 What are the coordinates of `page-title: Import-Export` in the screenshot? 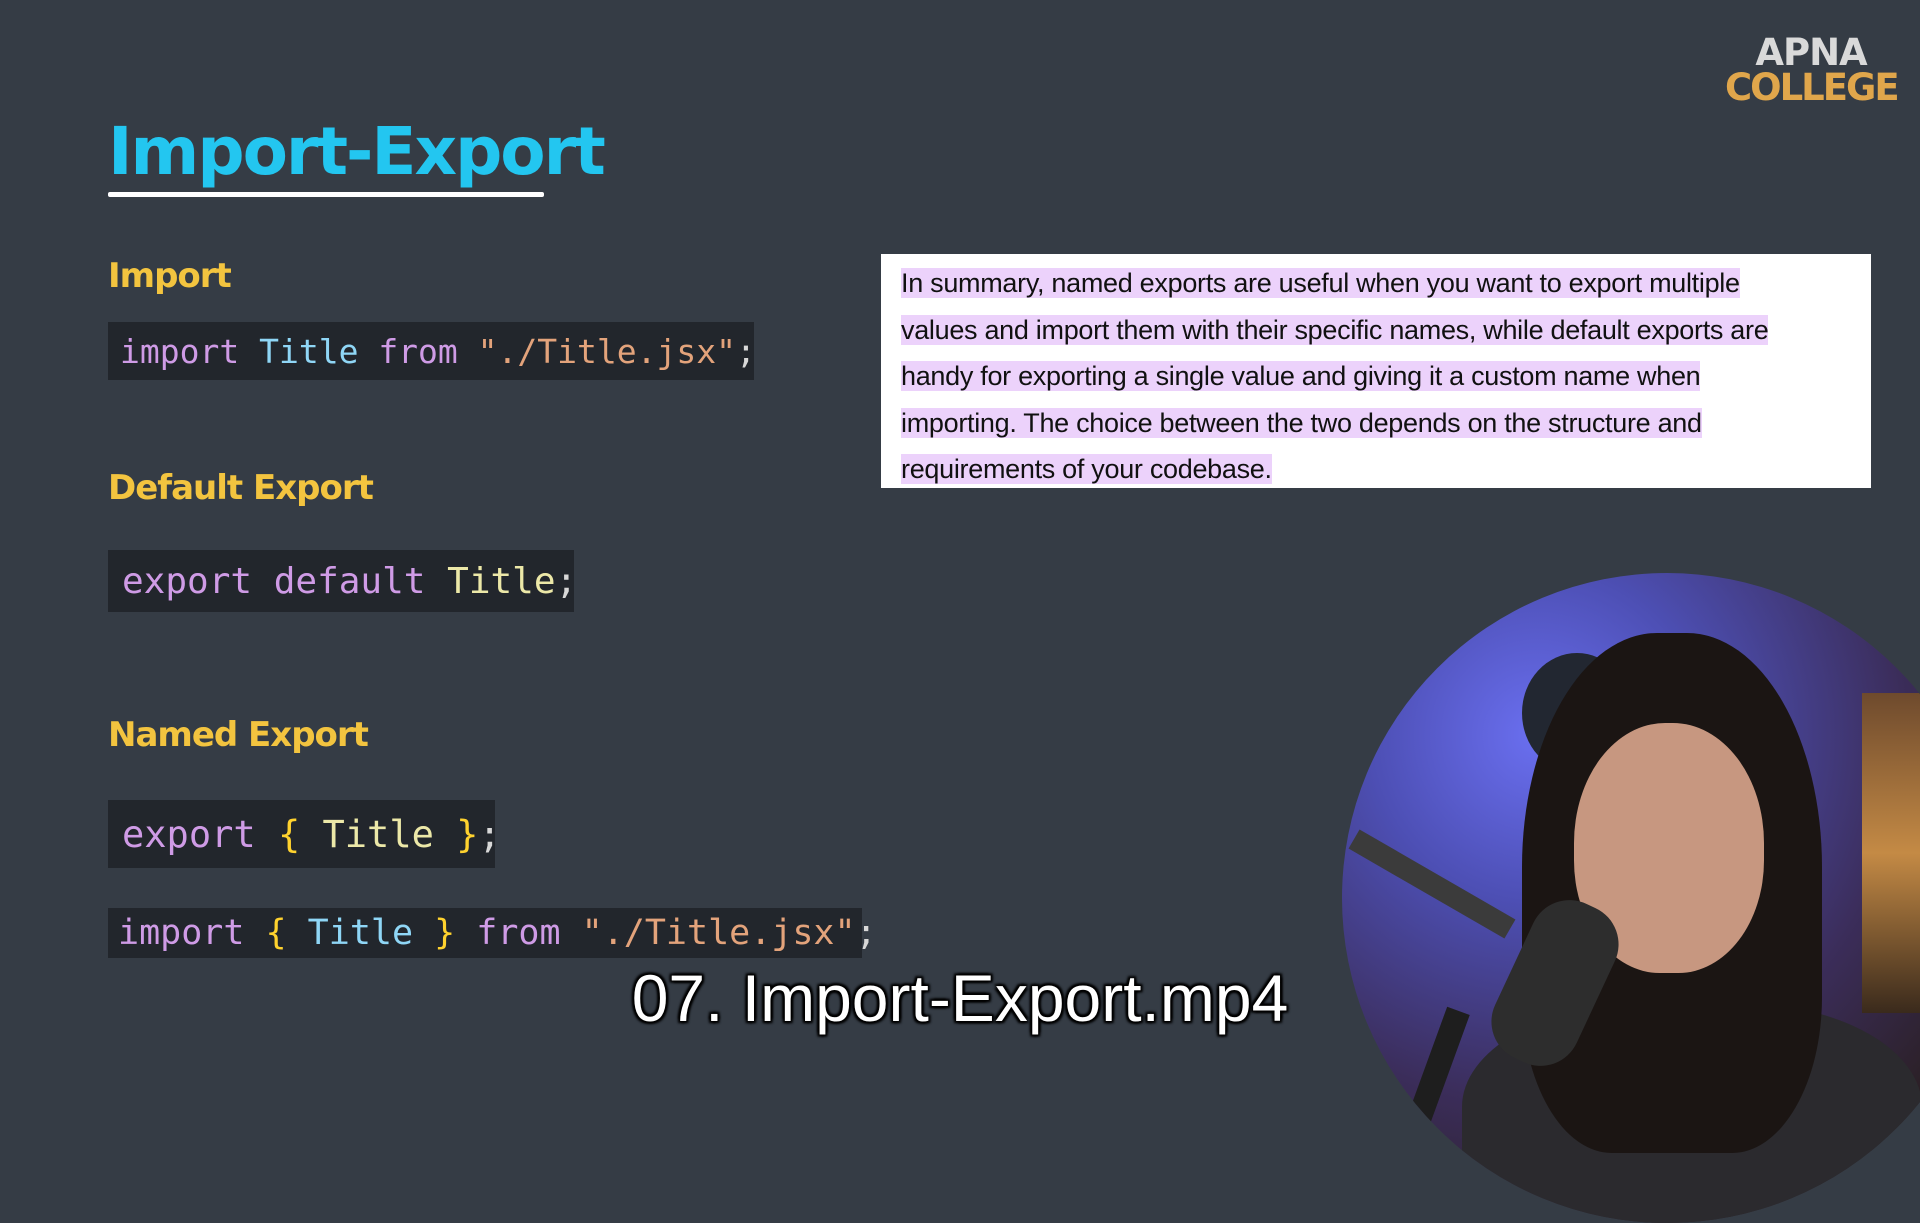 It's located at (357, 151).